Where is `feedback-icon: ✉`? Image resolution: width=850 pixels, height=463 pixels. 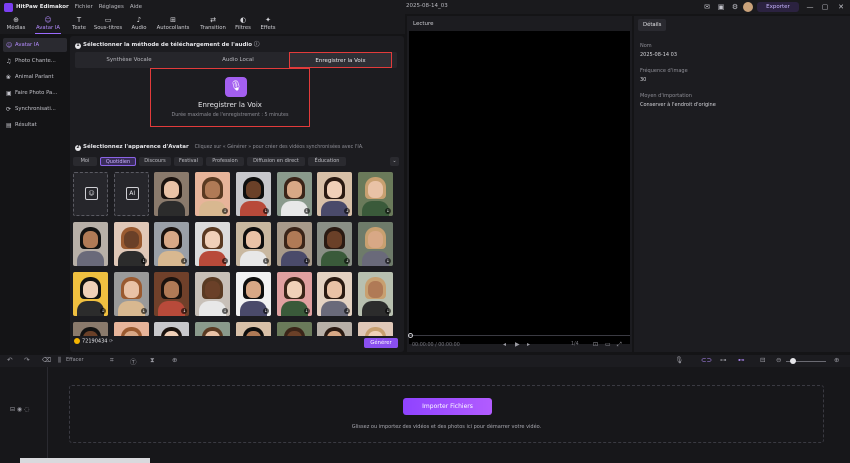
feedback-icon: ✉ is located at coordinates (707, 7).